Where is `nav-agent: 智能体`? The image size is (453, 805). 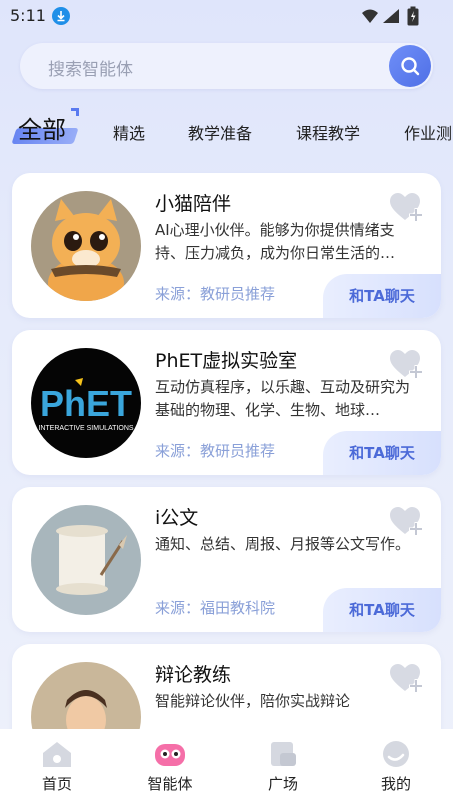 nav-agent: 智能体 is located at coordinates (170, 766).